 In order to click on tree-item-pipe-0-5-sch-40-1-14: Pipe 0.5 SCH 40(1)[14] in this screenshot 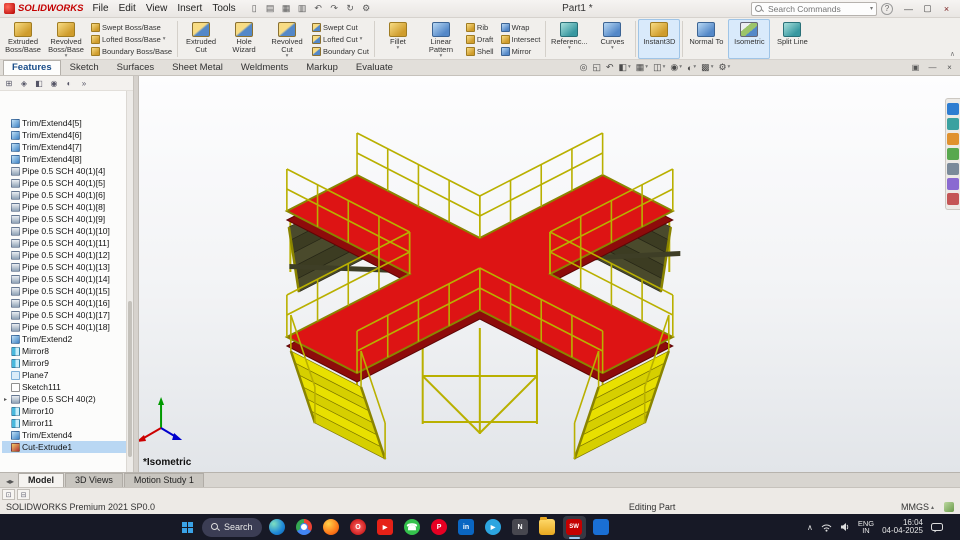, I will do `click(67, 279)`.